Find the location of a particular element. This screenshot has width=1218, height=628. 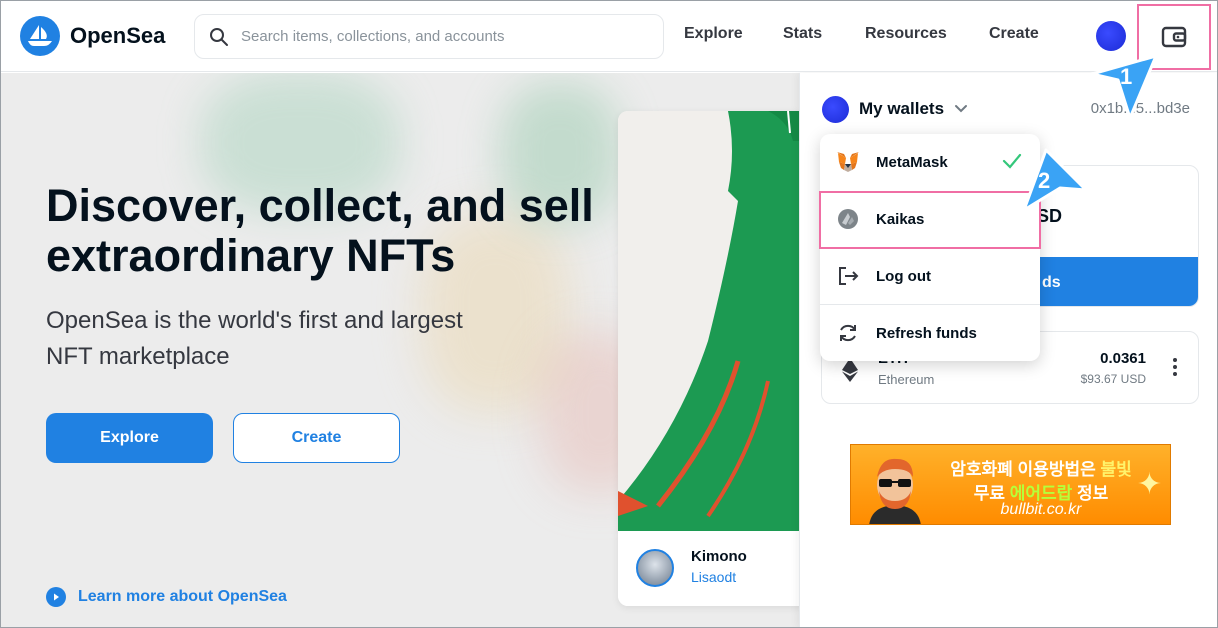

learn-more-link: Learn more about OpenSea is located at coordinates (166, 597).